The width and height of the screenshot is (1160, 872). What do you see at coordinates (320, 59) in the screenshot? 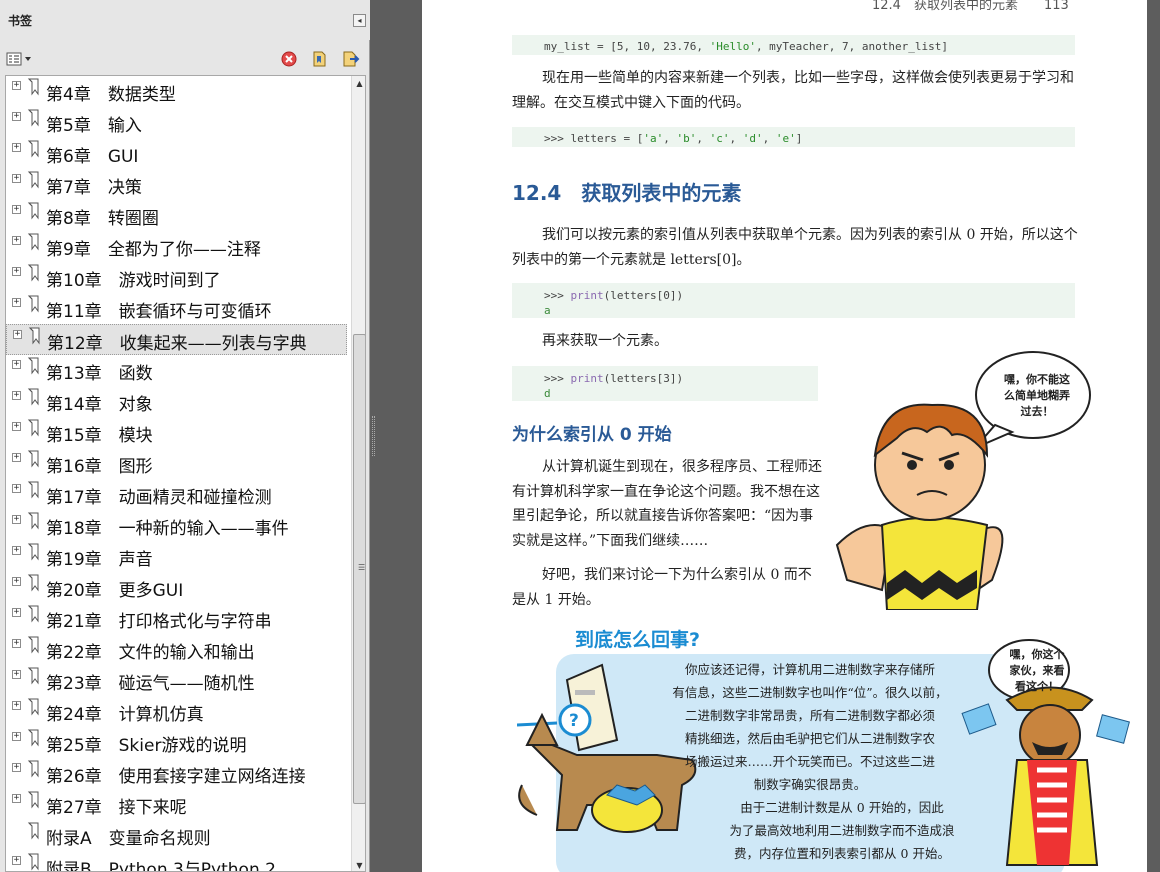
I see `new-bookmark-button` at bounding box center [320, 59].